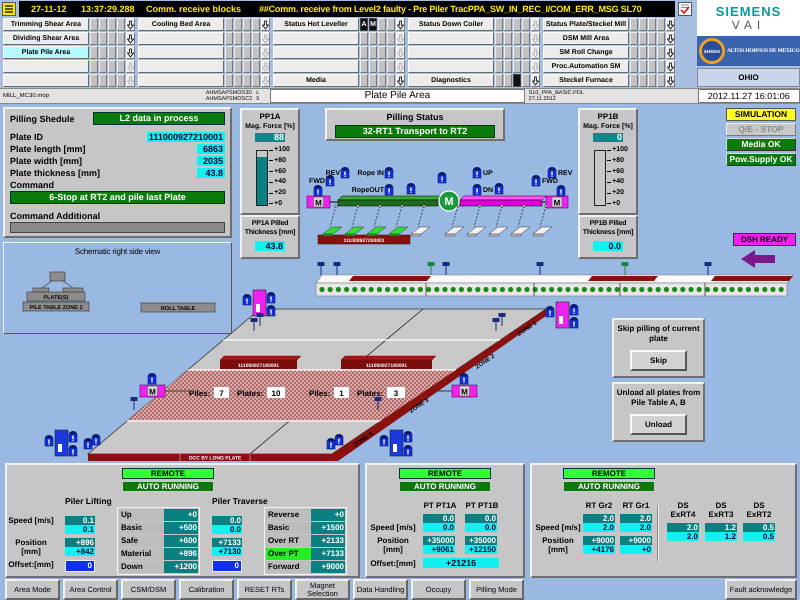  What do you see at coordinates (481, 540) in the screenshot?
I see `setpoint-display: +35000` at bounding box center [481, 540].